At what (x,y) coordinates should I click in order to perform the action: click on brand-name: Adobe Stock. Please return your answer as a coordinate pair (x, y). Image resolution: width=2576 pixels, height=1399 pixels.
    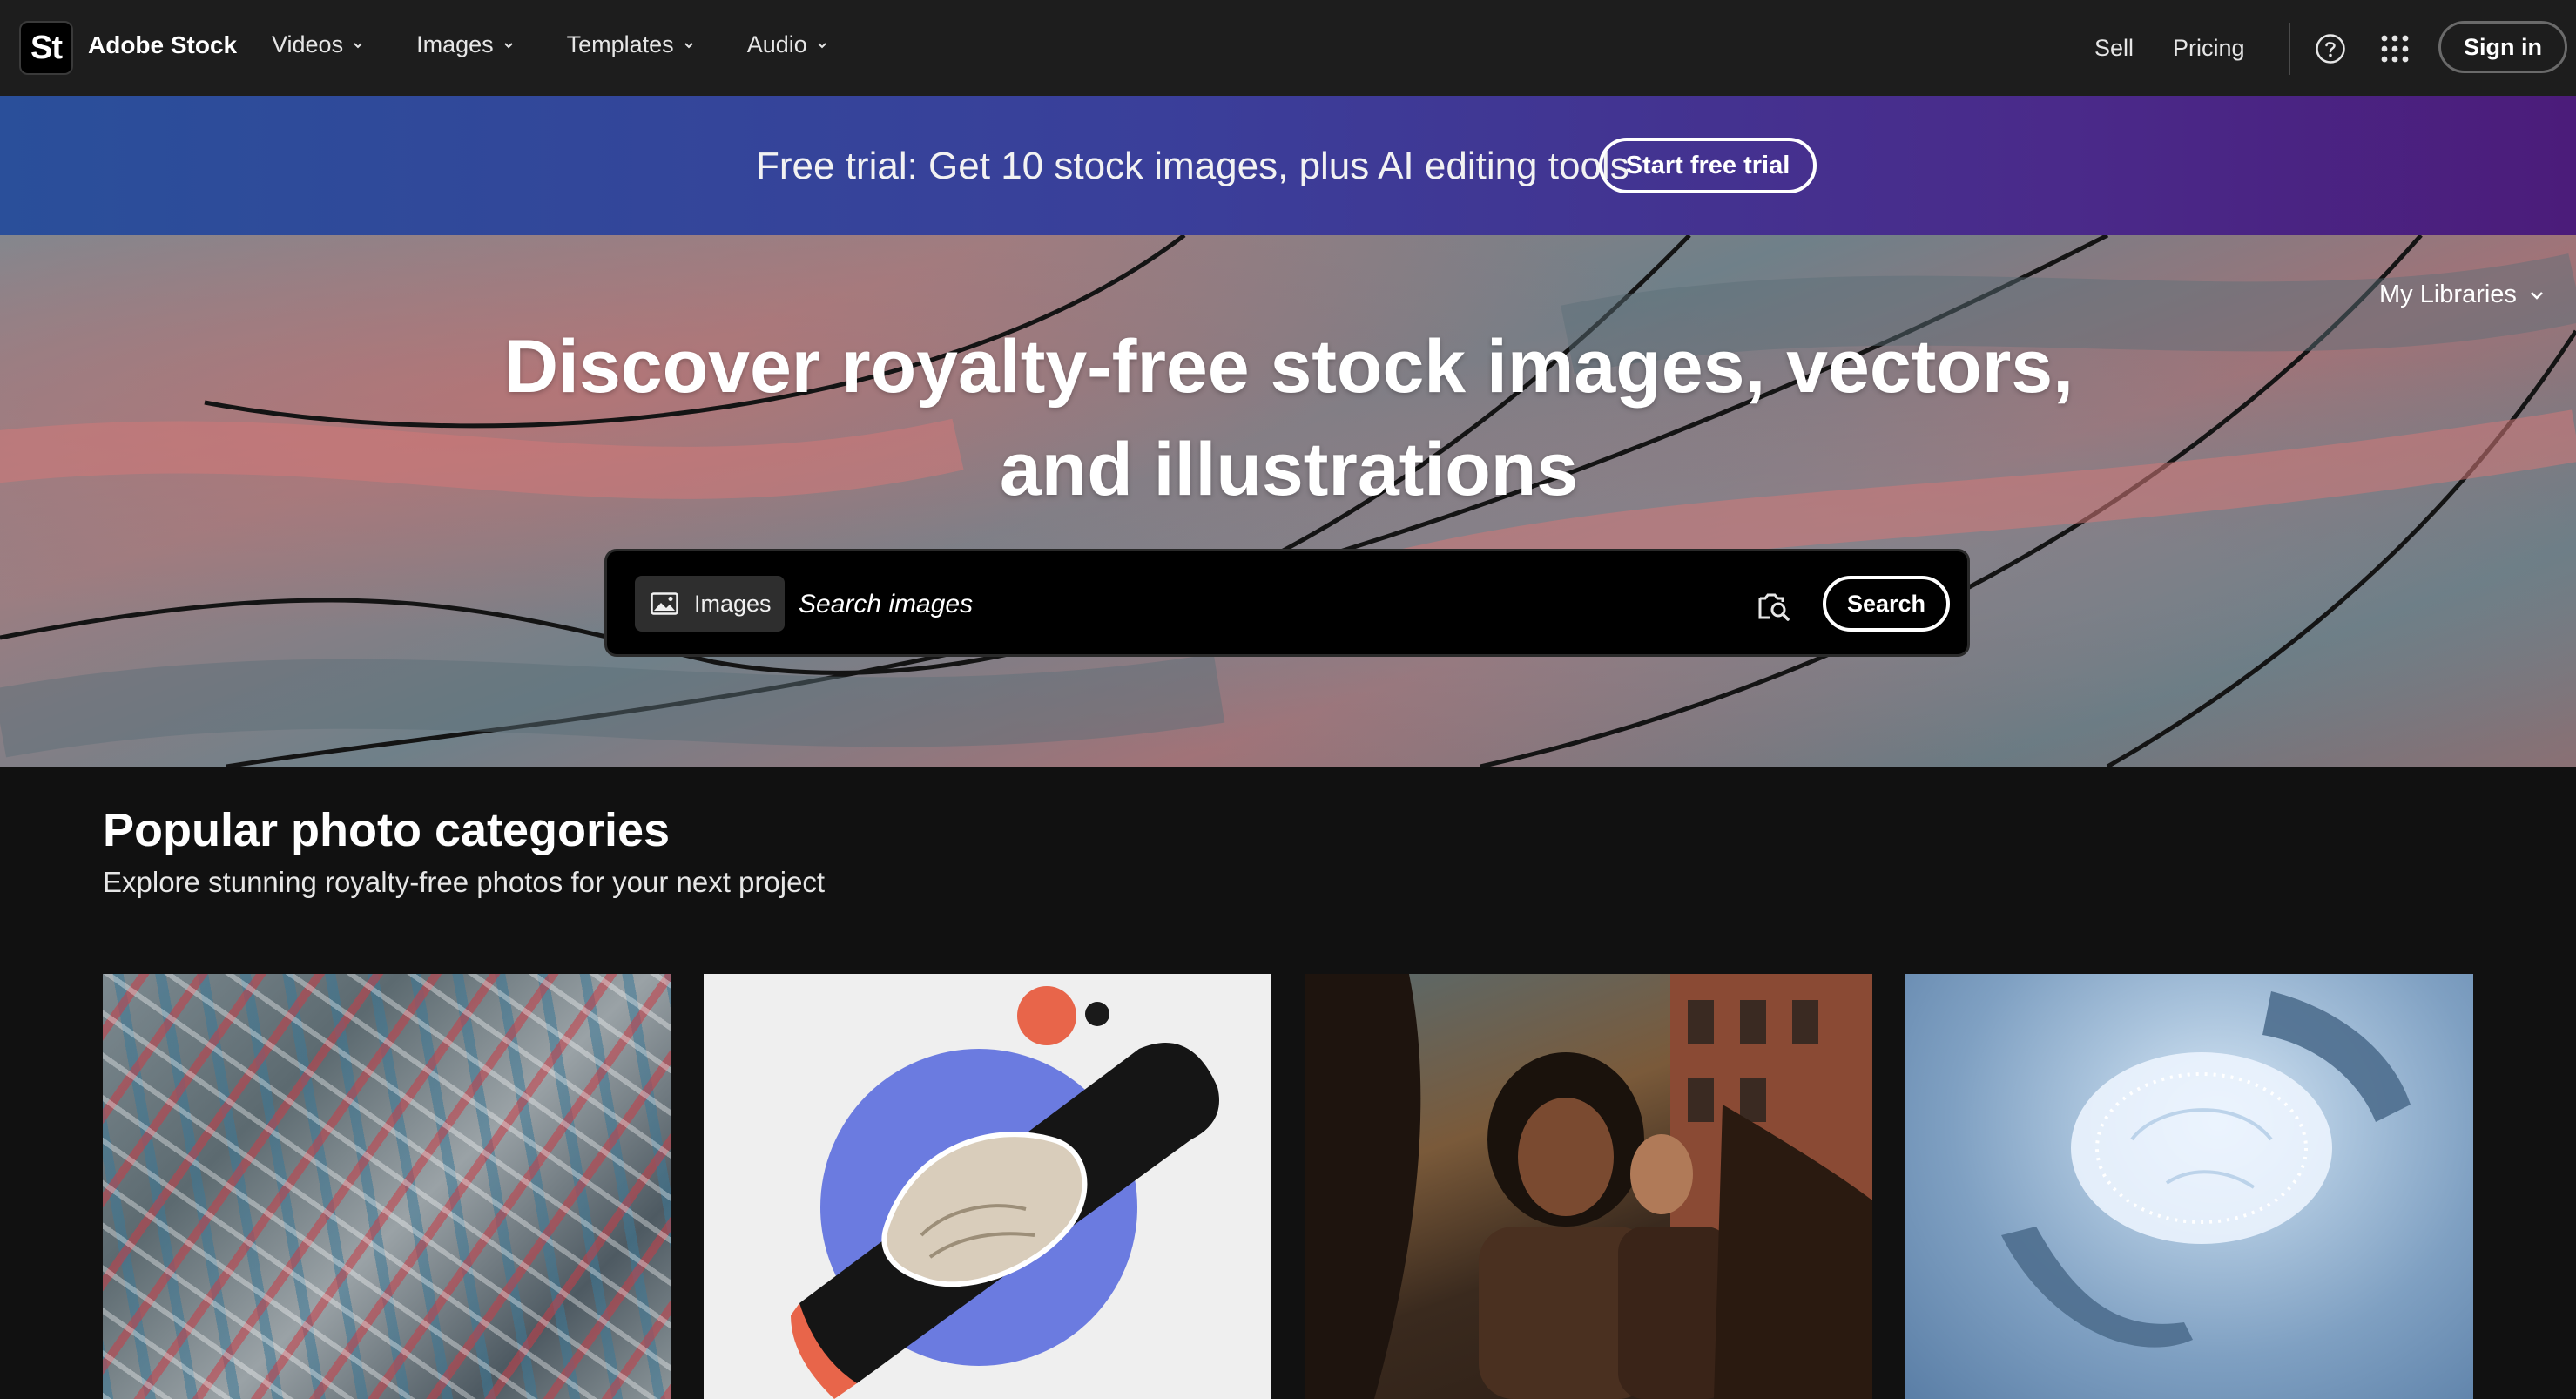
    Looking at the image, I should click on (163, 45).